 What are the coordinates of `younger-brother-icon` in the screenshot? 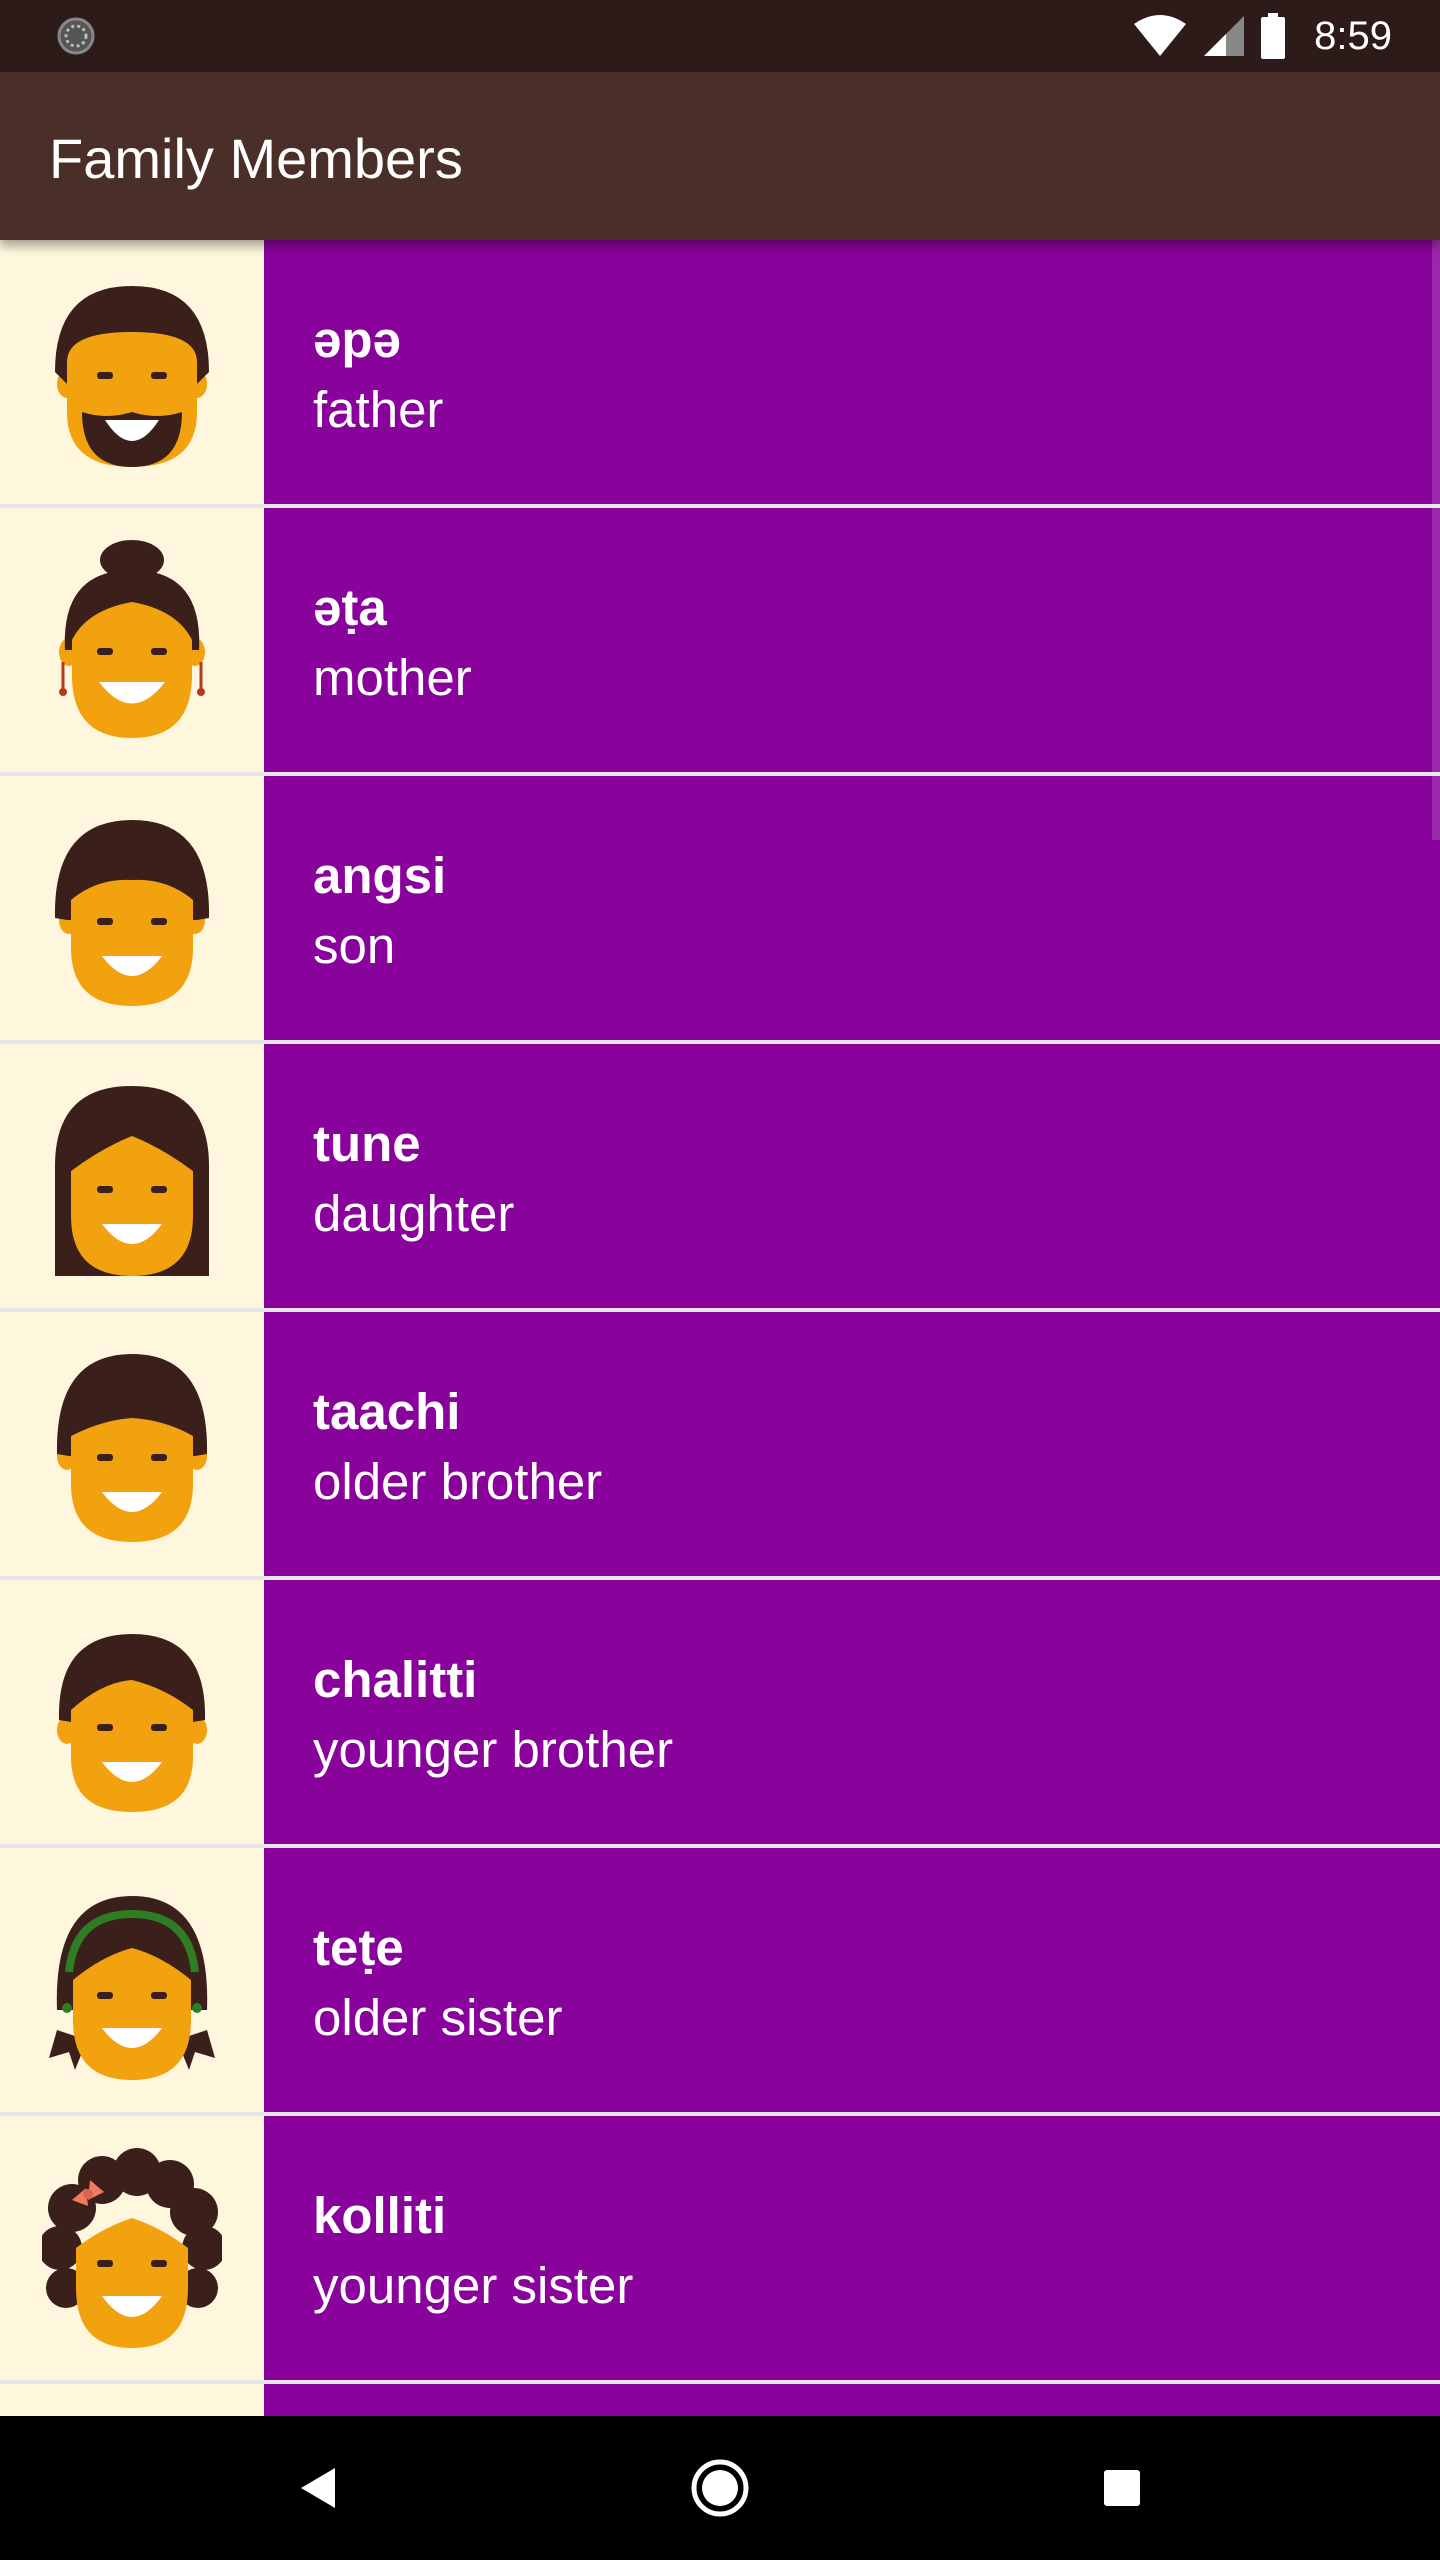 It's located at (132, 1723).